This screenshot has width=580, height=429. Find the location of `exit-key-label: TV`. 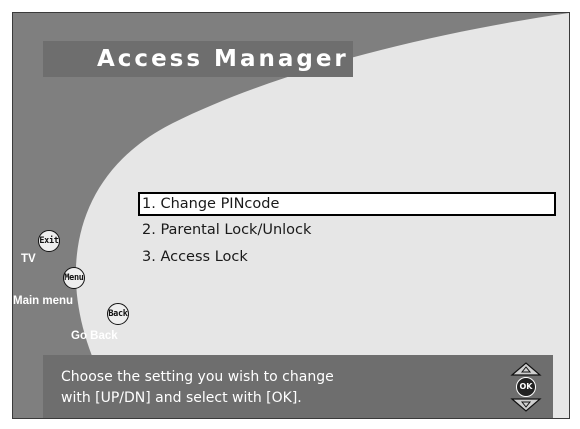

exit-key-label: TV is located at coordinates (28, 259).